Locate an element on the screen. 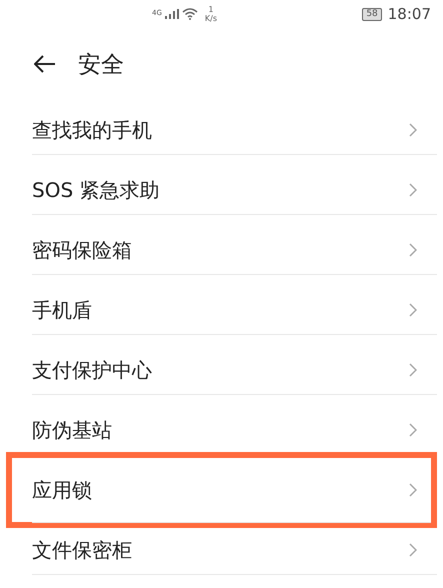  menu-row: SOS 紧急求助 is located at coordinates (221, 190).